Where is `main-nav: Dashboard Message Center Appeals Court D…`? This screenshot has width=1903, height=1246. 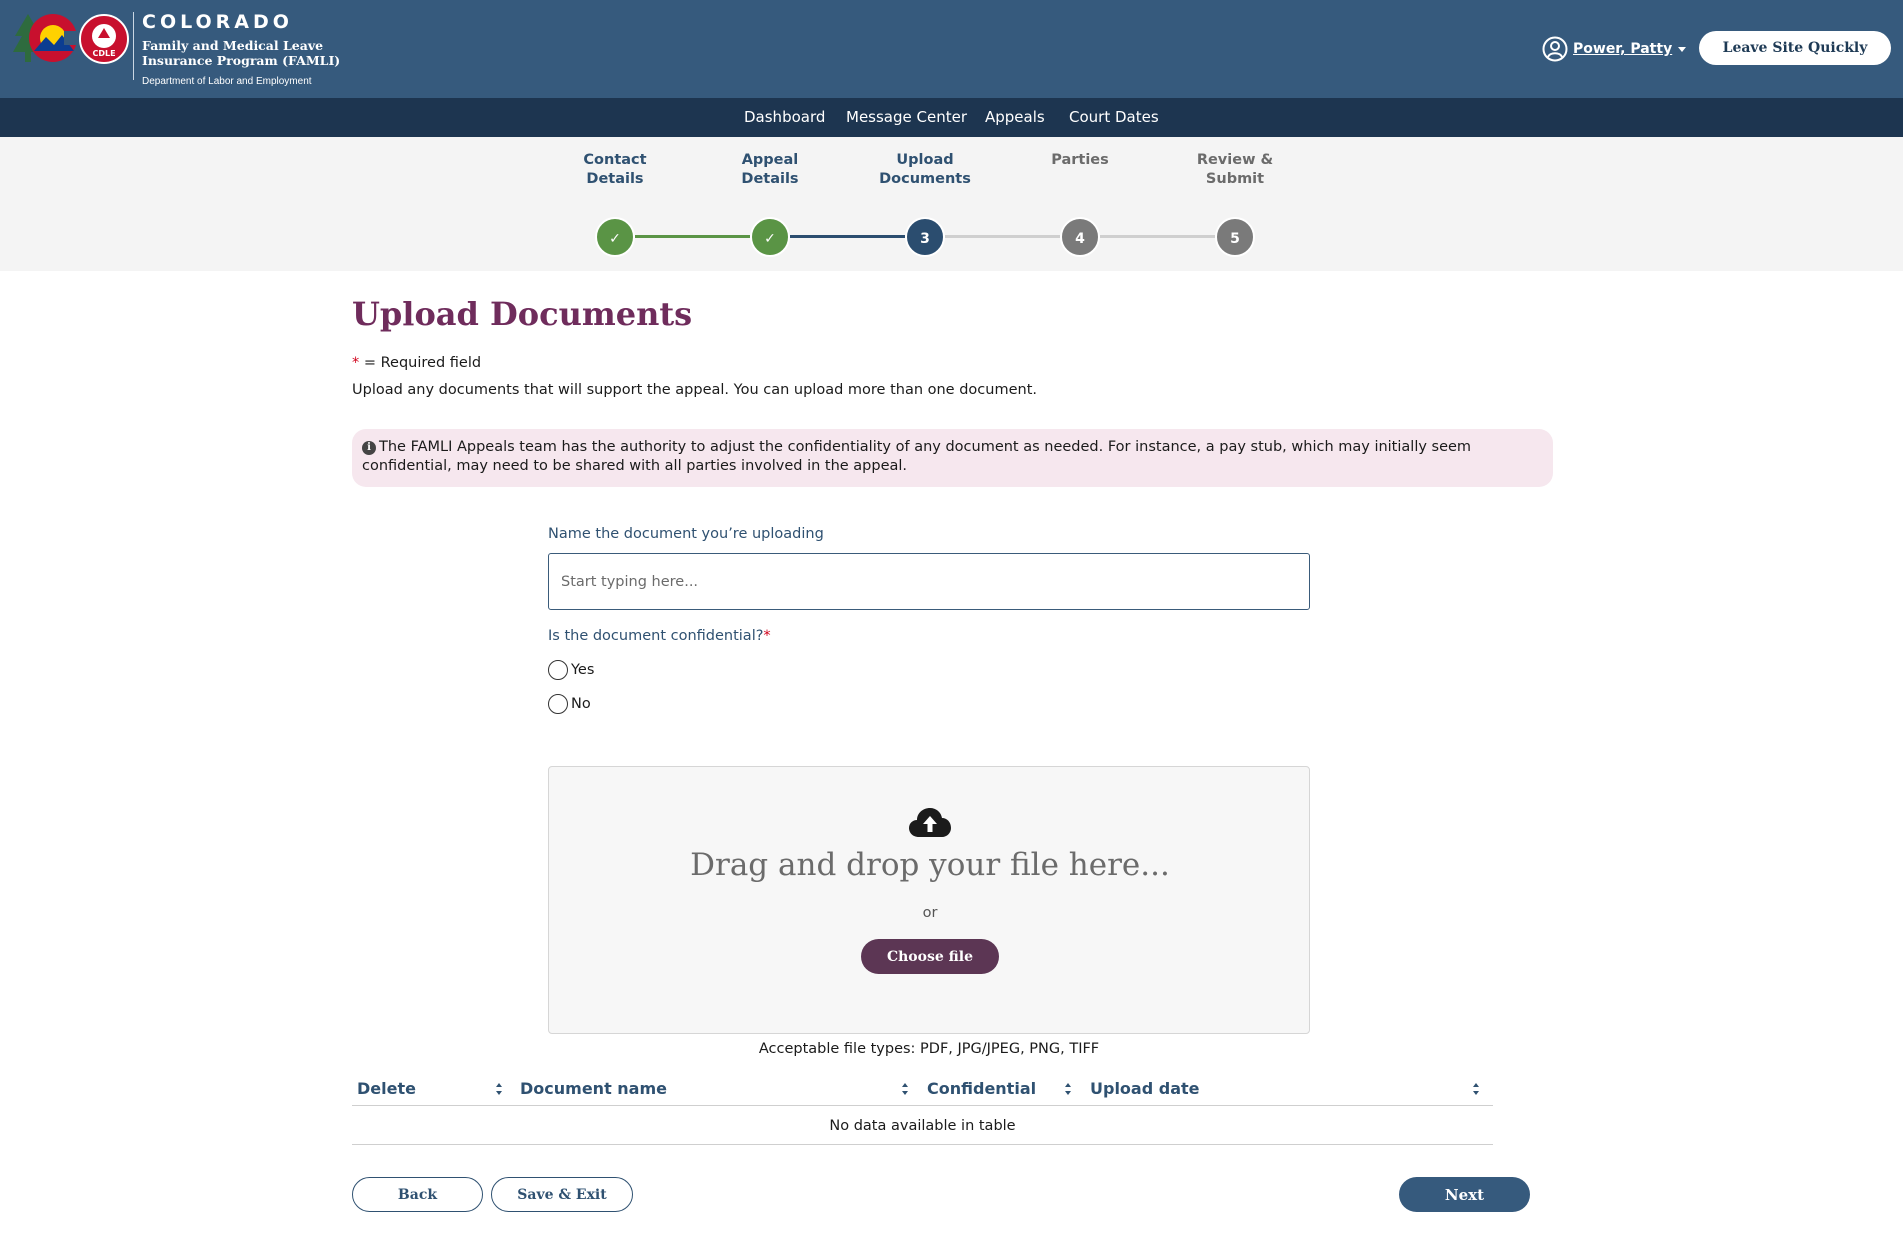 main-nav: Dashboard Message Center Appeals Court D… is located at coordinates (951, 117).